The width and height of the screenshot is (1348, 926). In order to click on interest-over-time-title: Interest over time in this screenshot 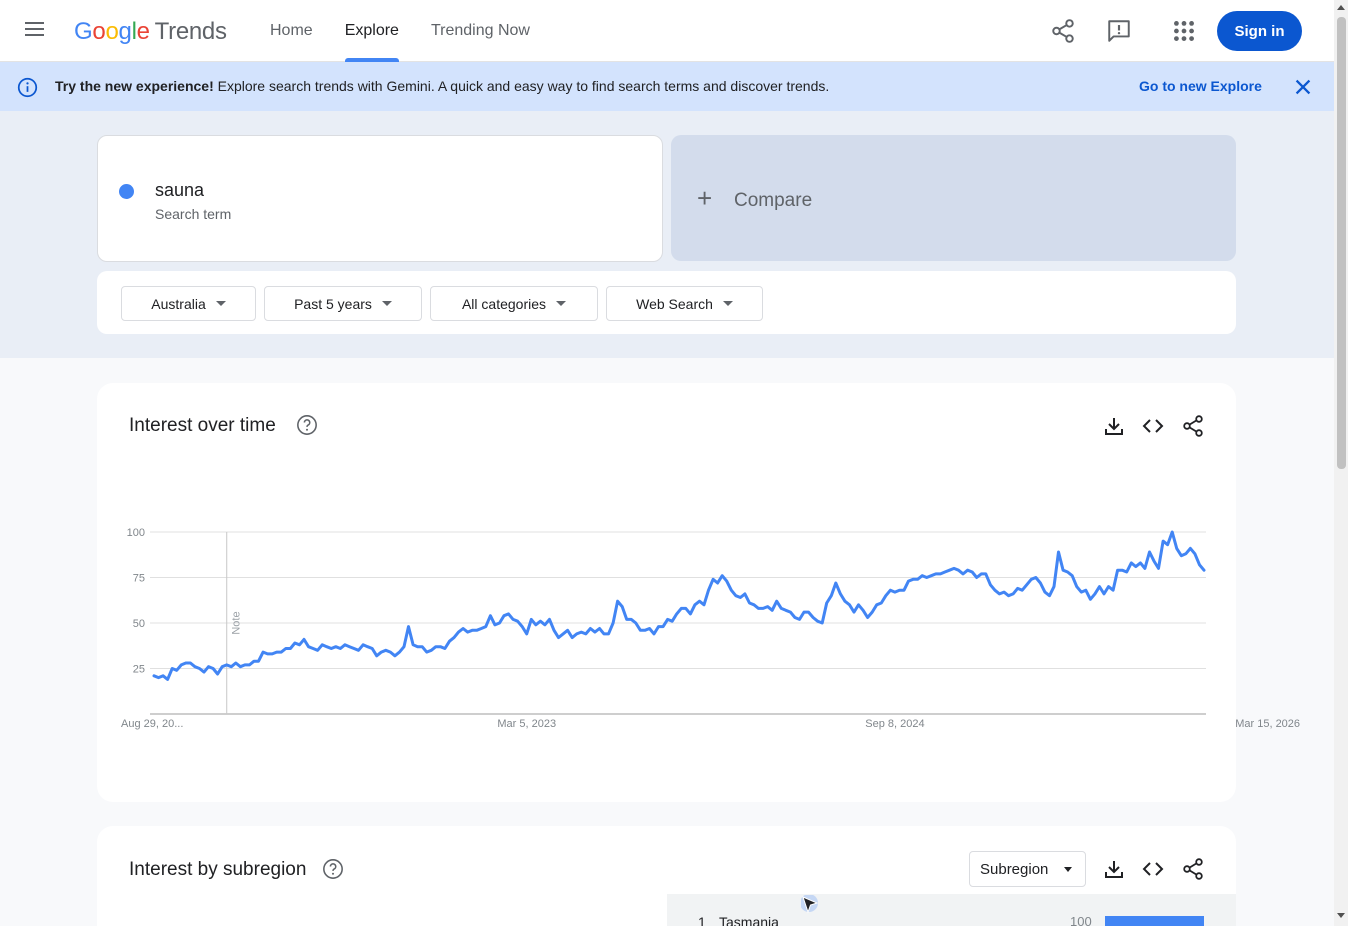, I will do `click(202, 425)`.